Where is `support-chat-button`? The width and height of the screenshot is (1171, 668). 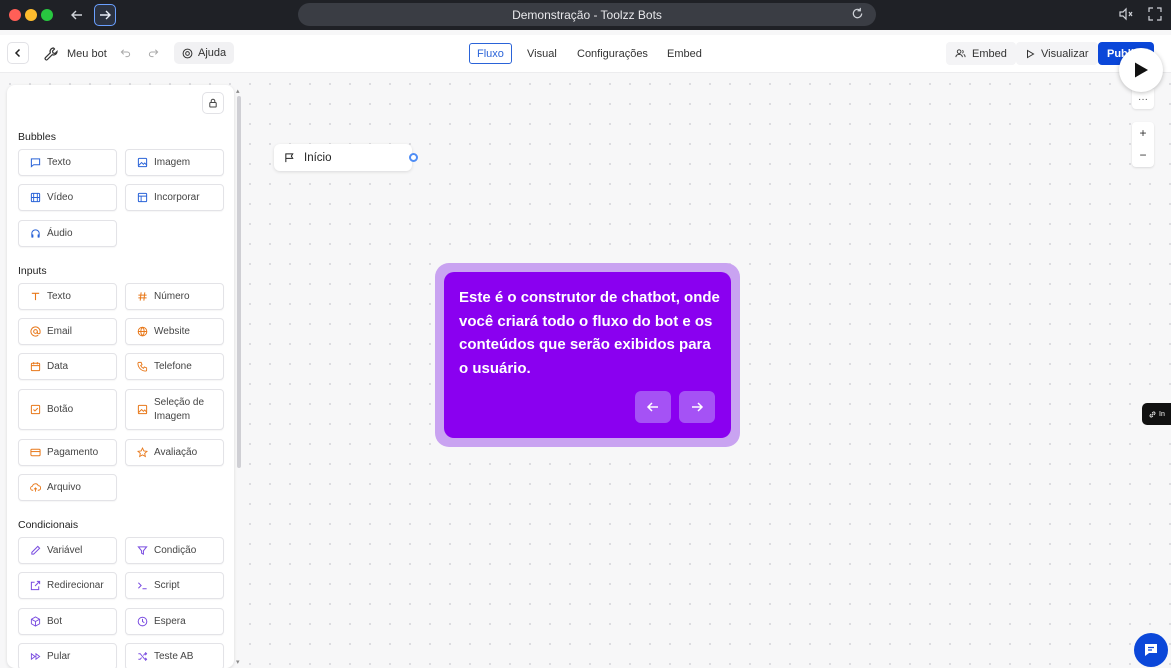
support-chat-button is located at coordinates (1151, 650).